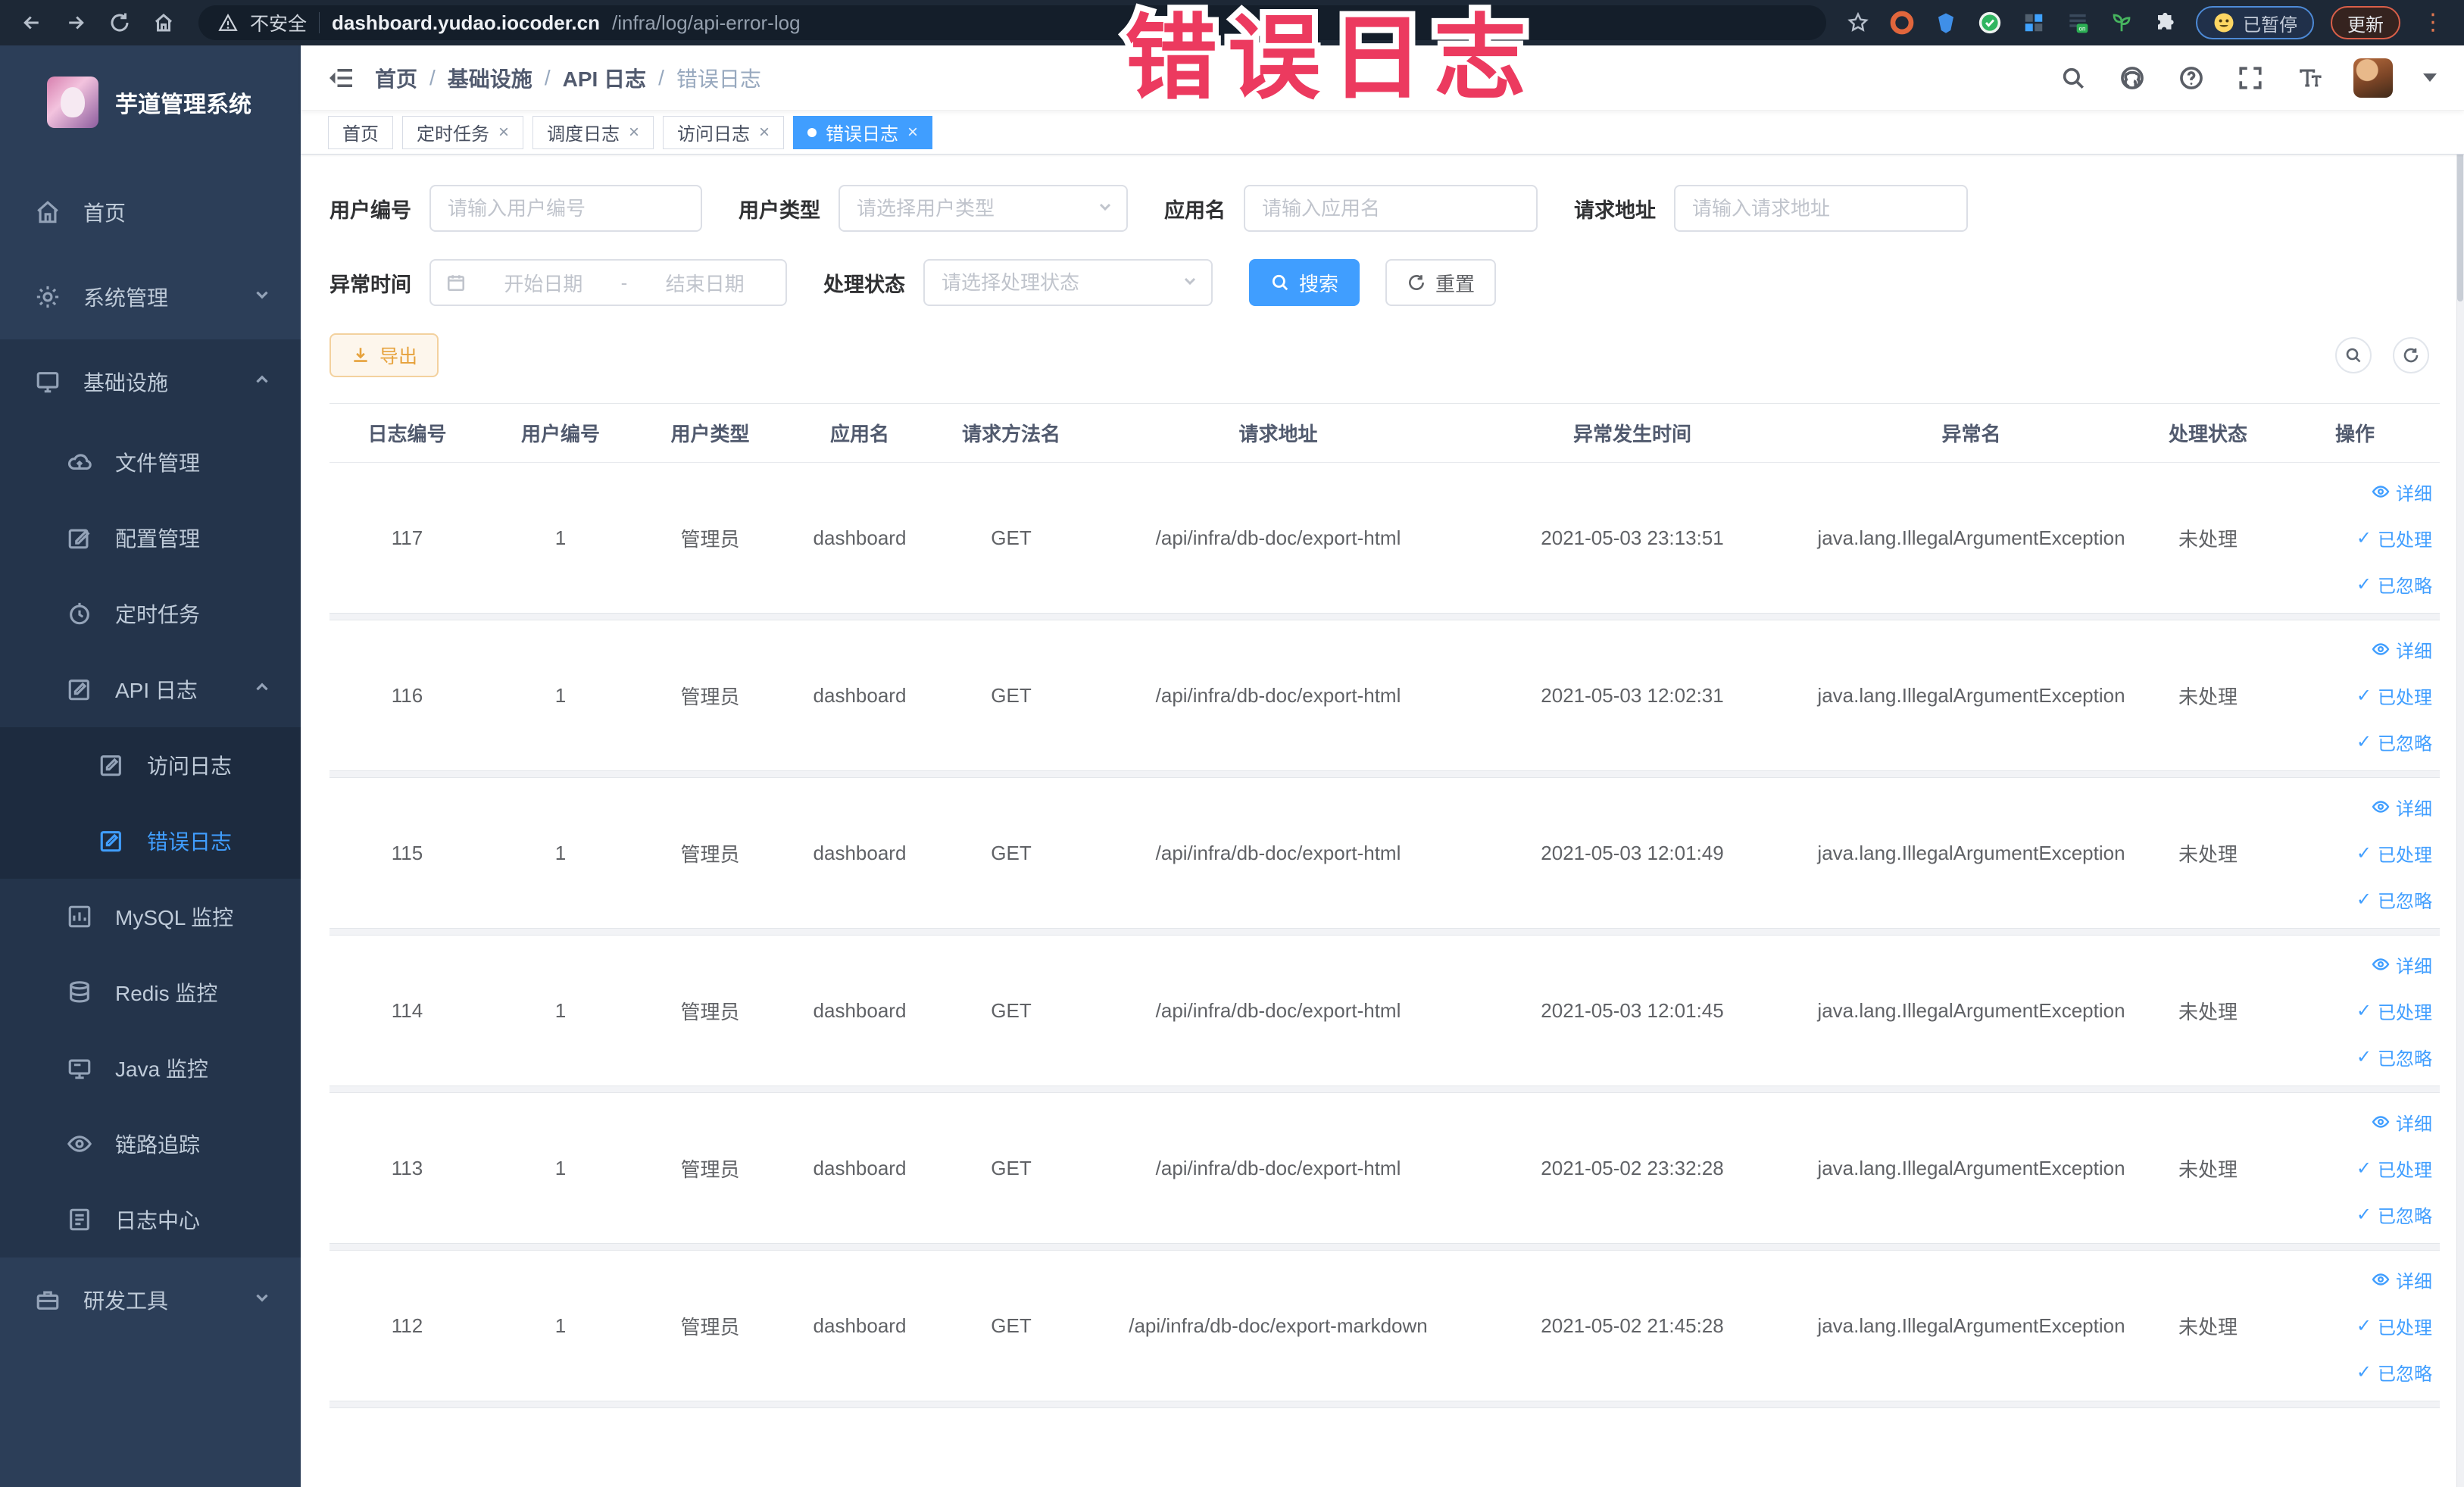 This screenshot has height=1487, width=2464. Describe the element at coordinates (2430, 77) in the screenshot. I see `chevron-down-icon` at that location.